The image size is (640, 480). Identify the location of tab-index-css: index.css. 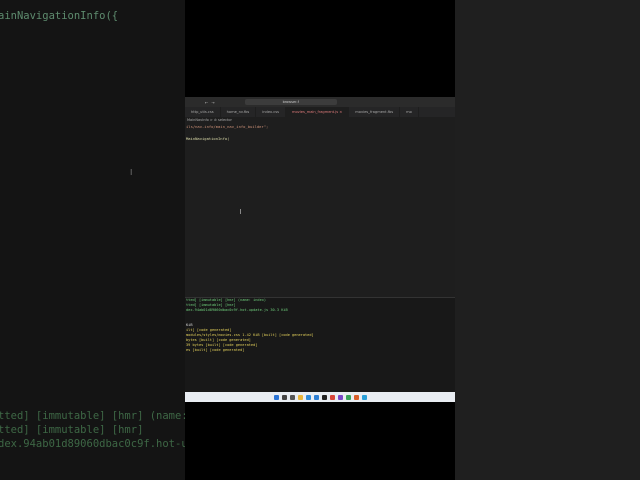
(271, 112).